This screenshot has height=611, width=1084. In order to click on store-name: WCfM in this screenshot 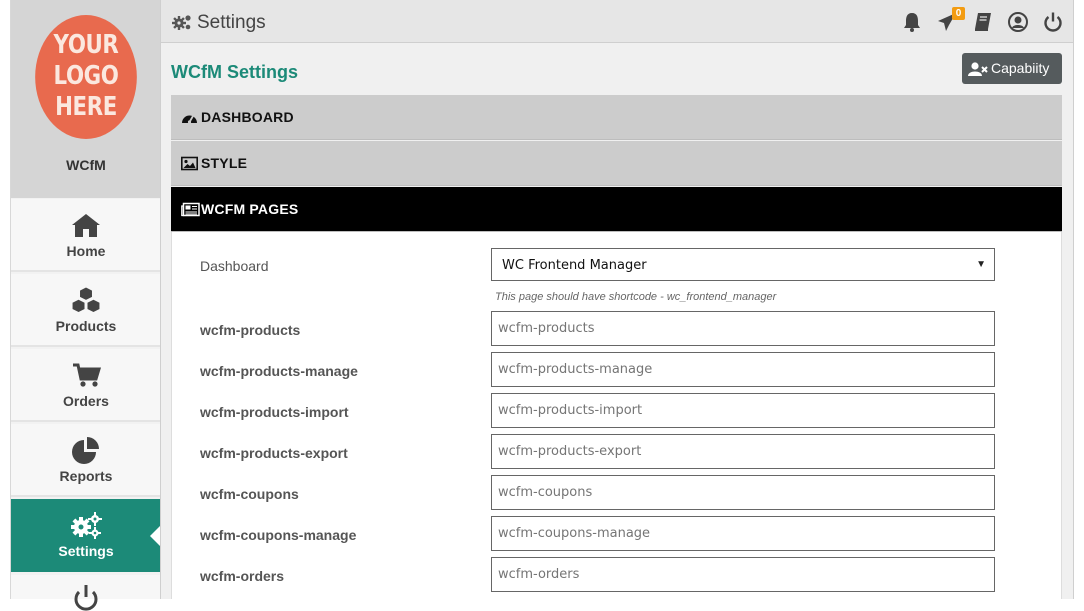, I will do `click(86, 165)`.